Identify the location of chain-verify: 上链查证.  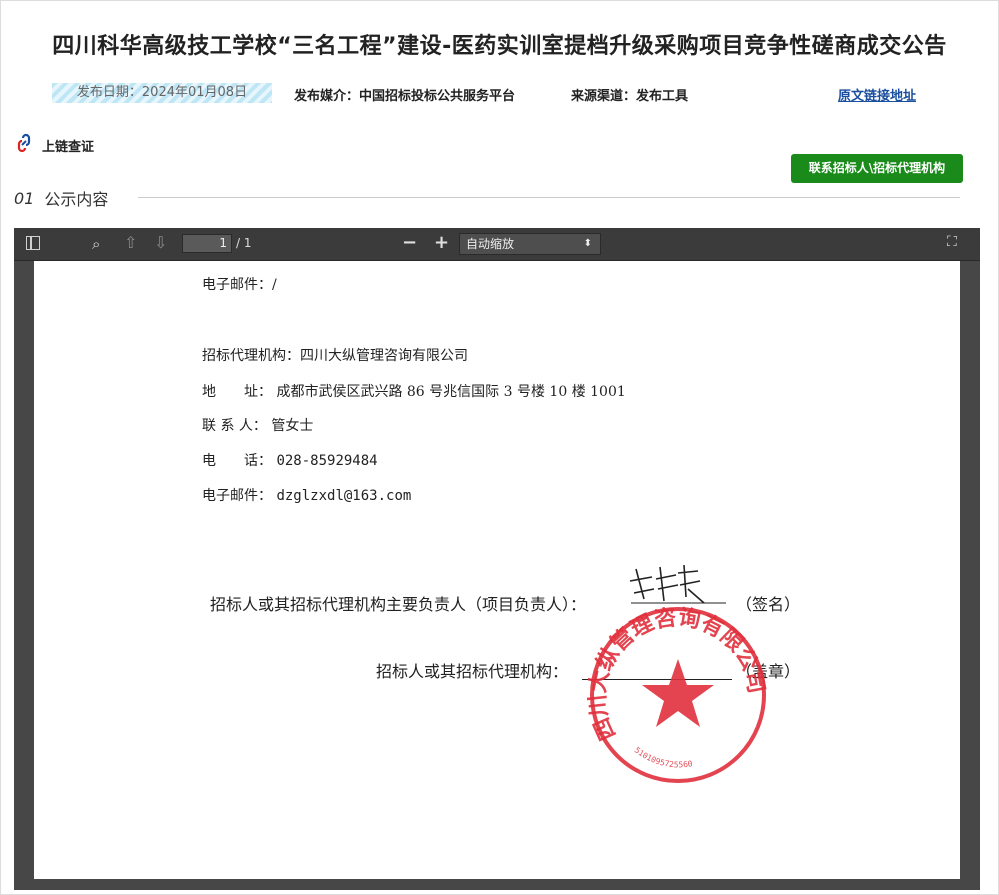
(54, 145).